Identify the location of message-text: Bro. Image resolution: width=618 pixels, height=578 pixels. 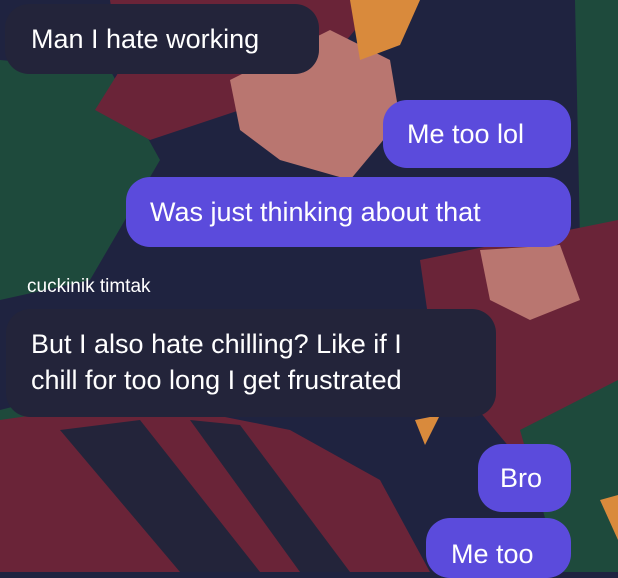
(521, 478).